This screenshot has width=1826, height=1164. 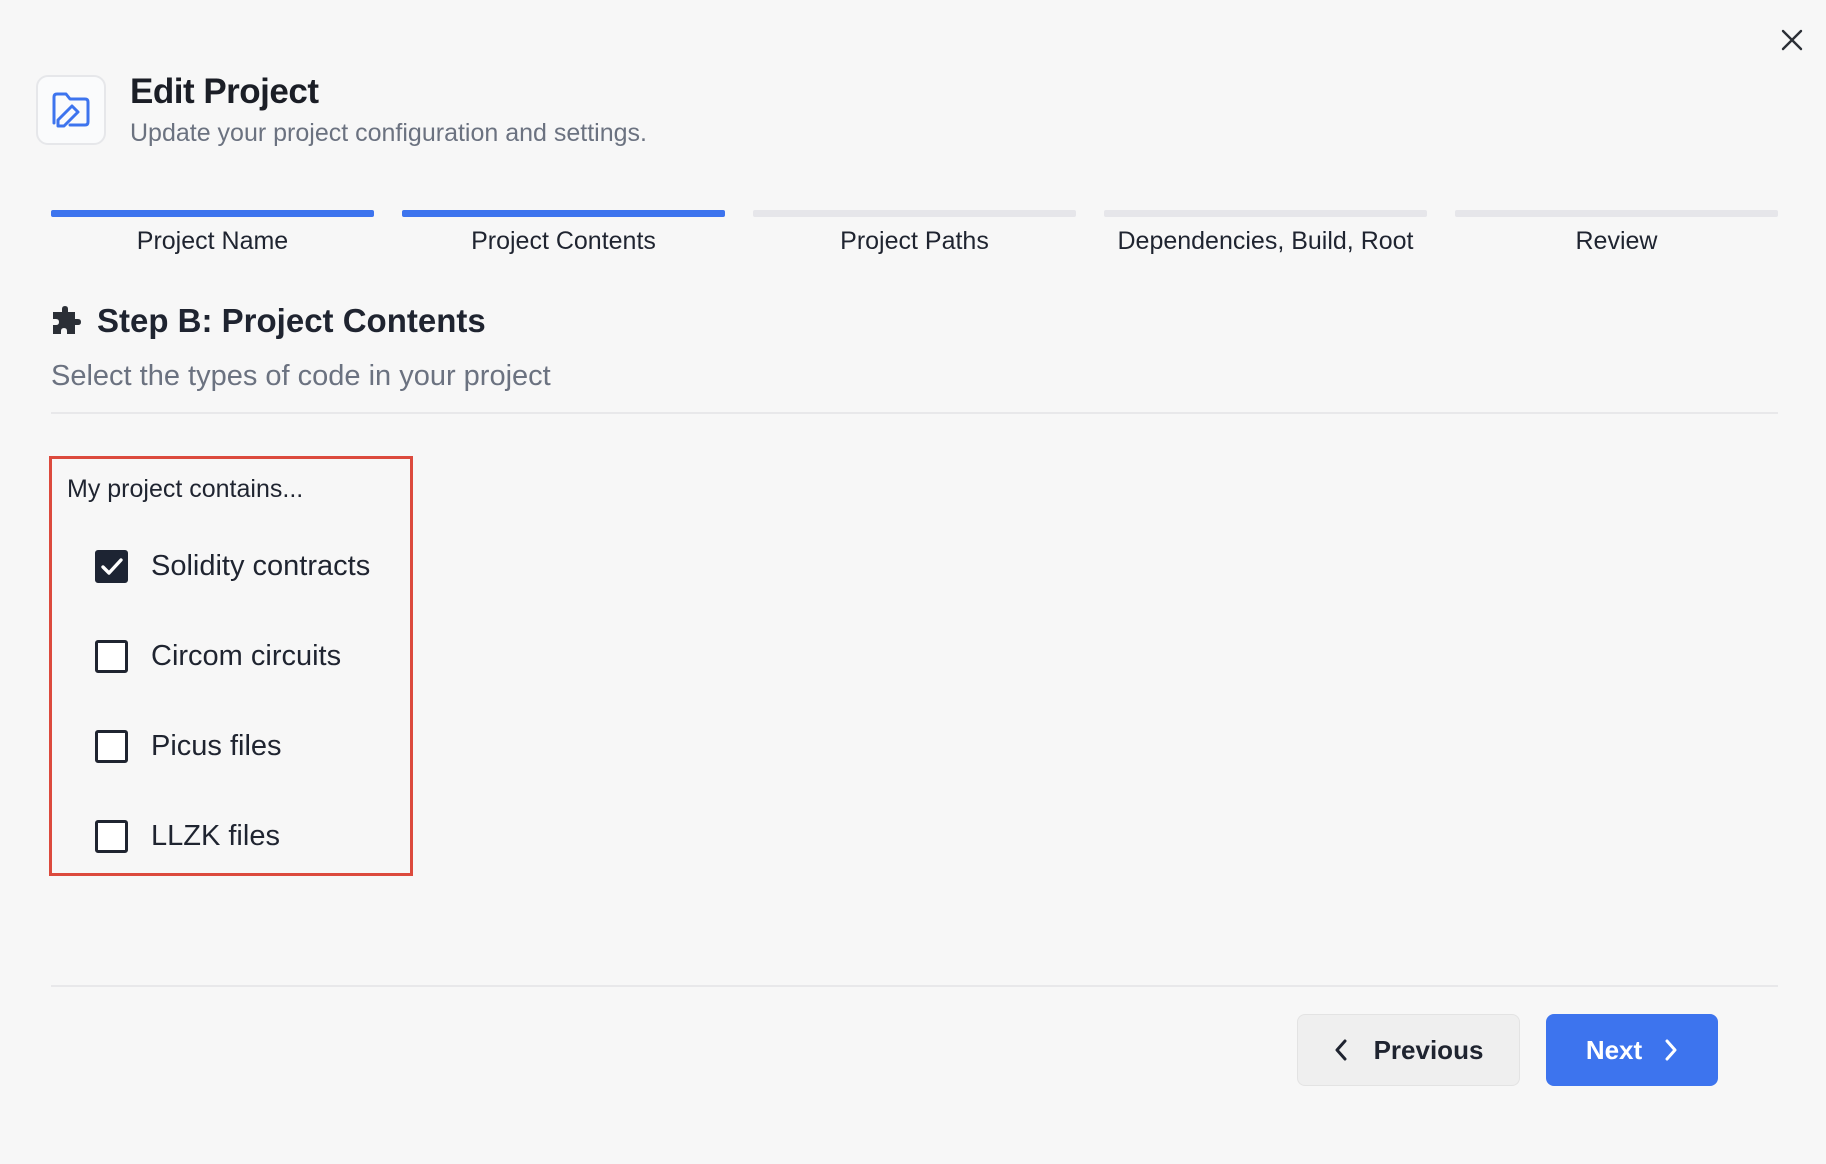 What do you see at coordinates (914, 241) in the screenshot?
I see `step-label: Project Paths` at bounding box center [914, 241].